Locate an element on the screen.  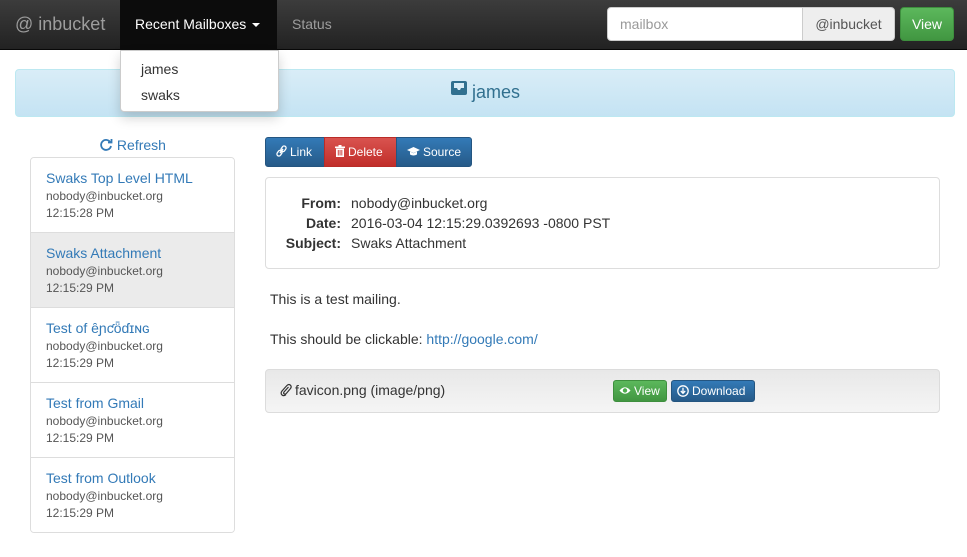
inbox-icon is located at coordinates (459, 91).